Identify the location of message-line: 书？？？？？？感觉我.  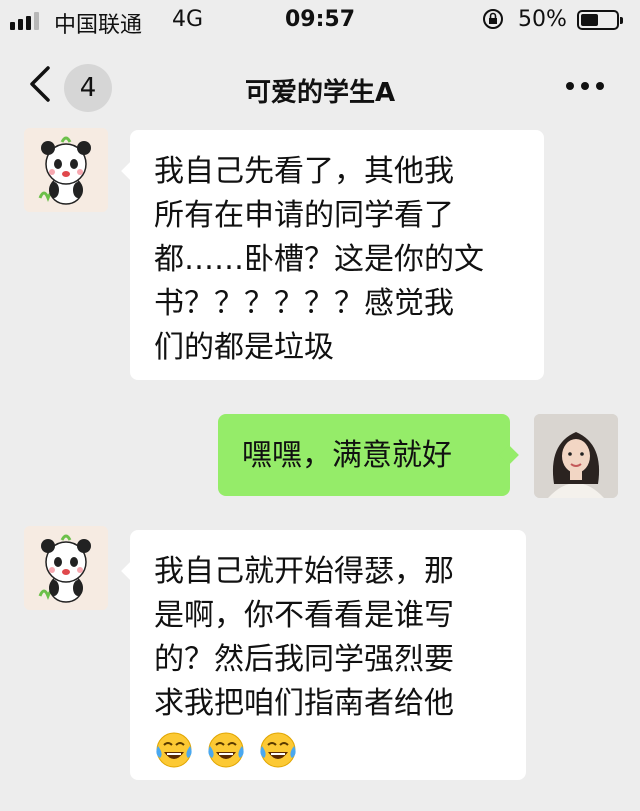
(304, 303).